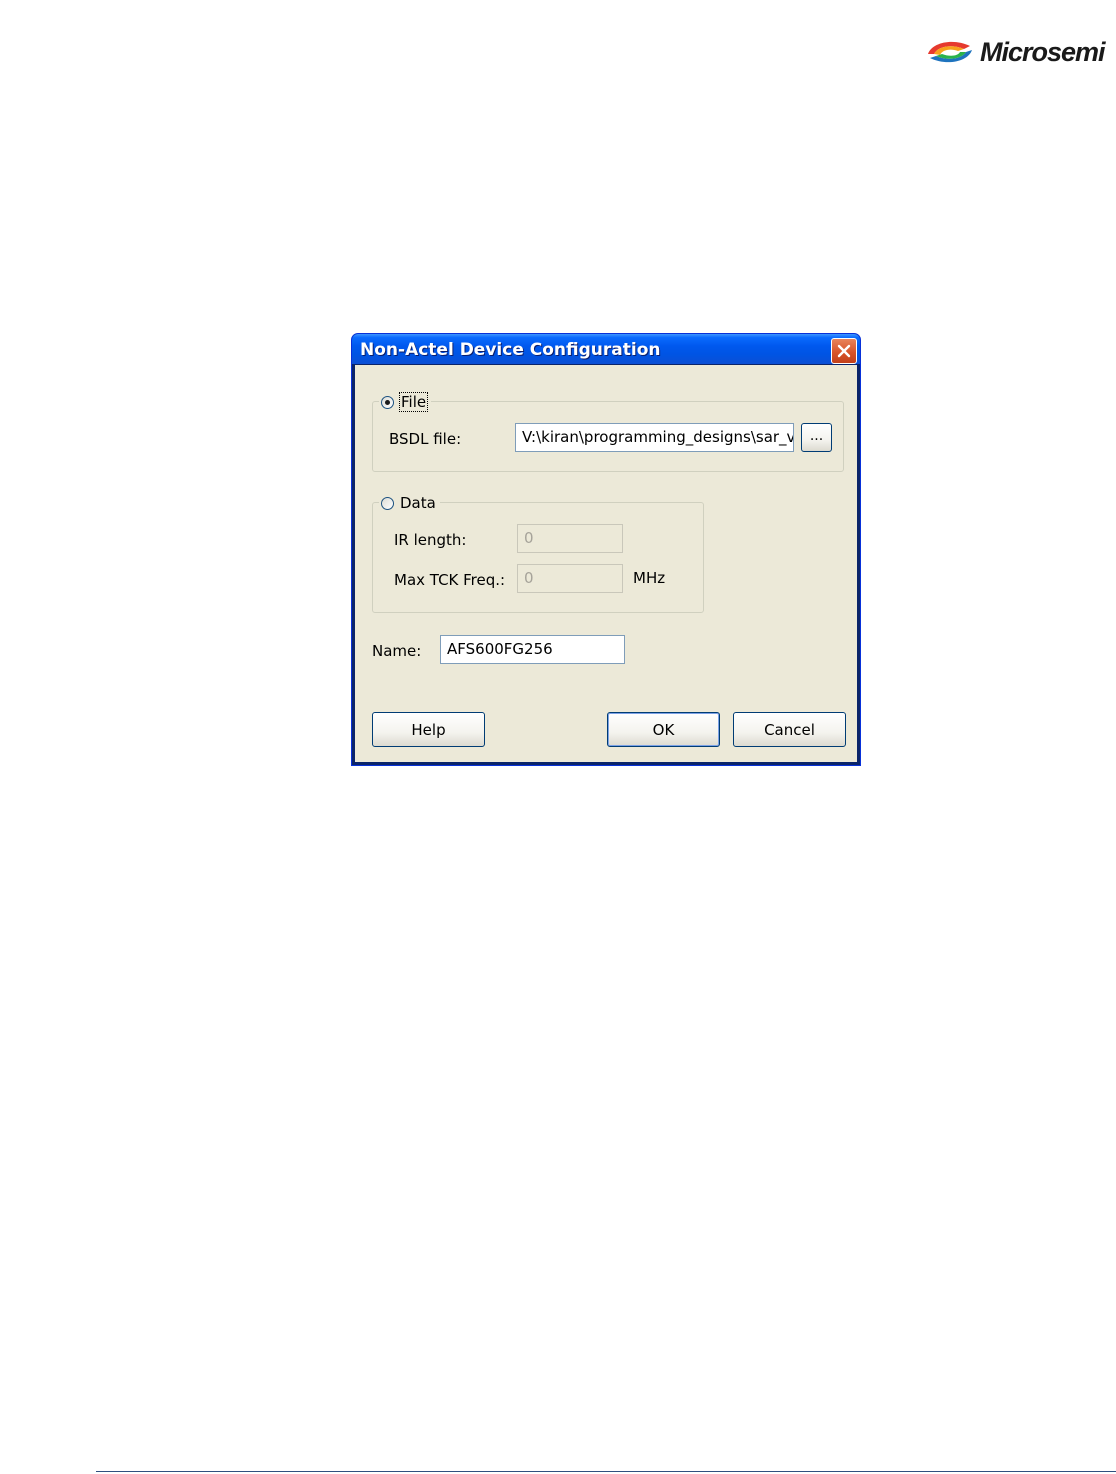 The width and height of the screenshot is (1116, 1474). I want to click on ir-length-input: 0, so click(570, 538).